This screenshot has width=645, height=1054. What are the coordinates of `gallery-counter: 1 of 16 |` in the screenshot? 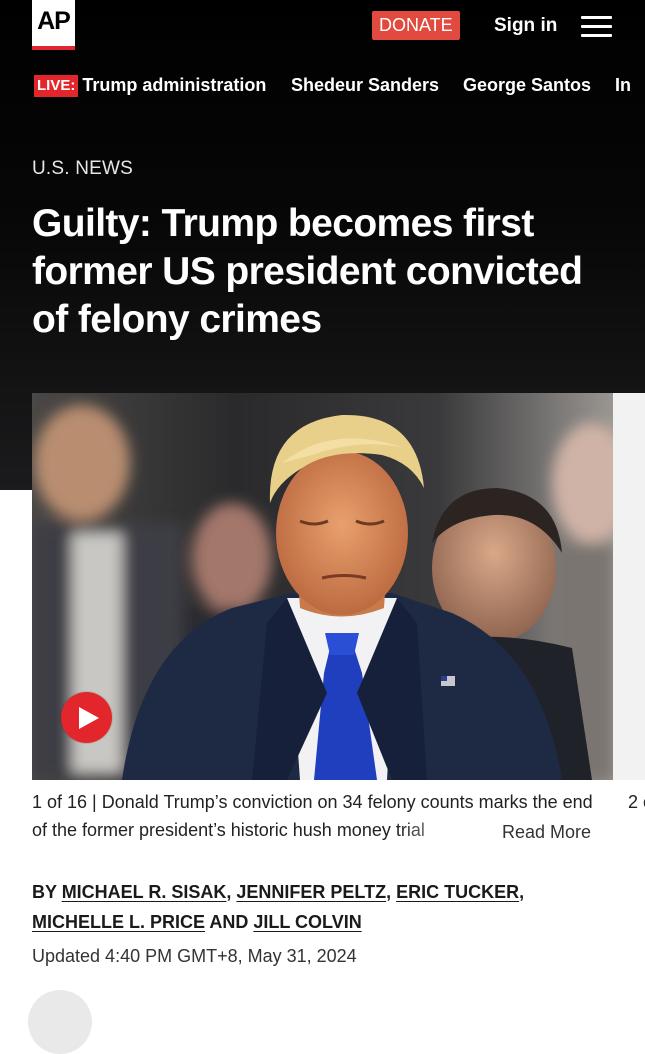 It's located at (64, 802).